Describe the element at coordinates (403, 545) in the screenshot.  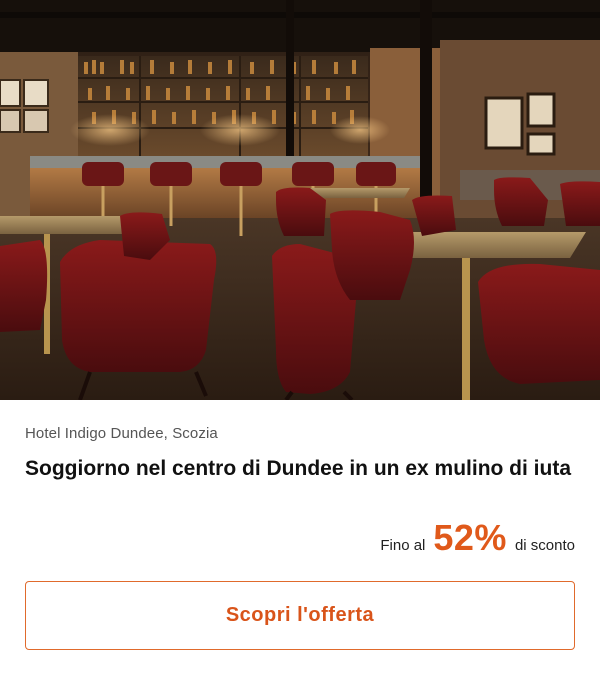
I see `discount-prefix: Fino al` at that location.